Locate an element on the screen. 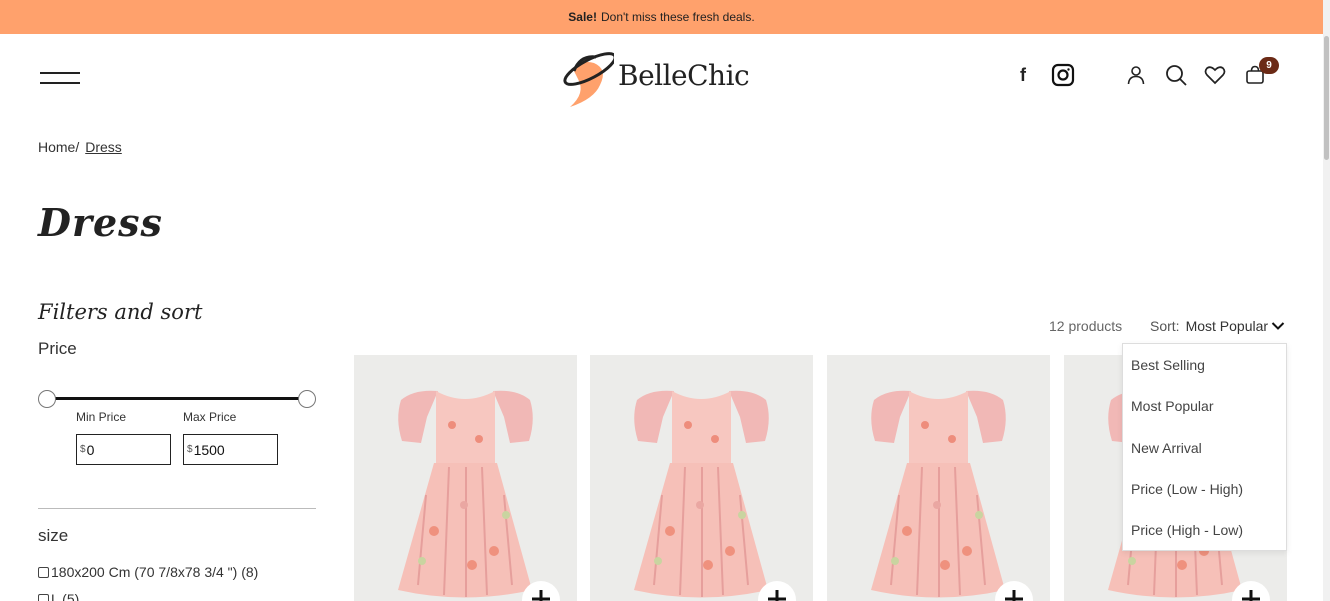  chevron-down-icon is located at coordinates (1278, 326).